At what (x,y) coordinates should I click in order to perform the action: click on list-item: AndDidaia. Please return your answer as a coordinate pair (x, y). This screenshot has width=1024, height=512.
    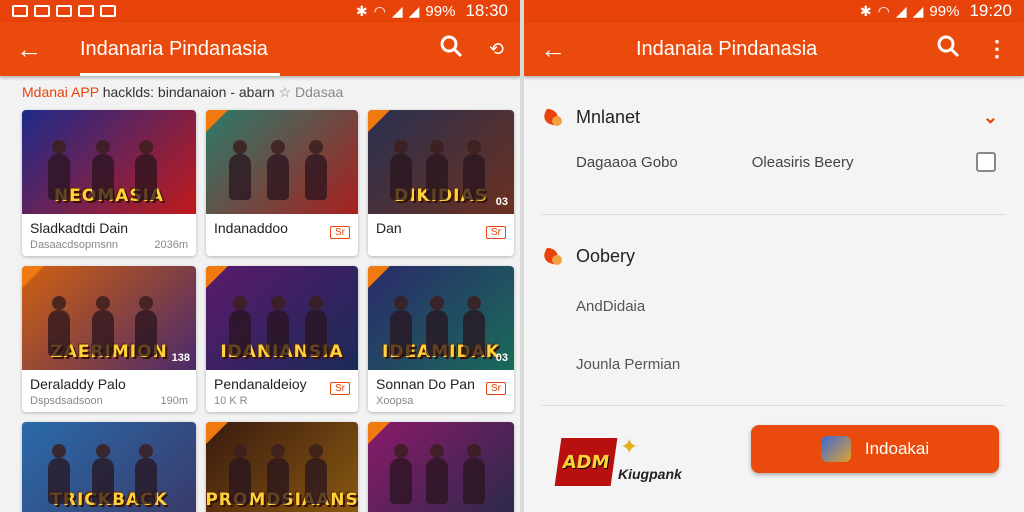
    Looking at the image, I should click on (774, 306).